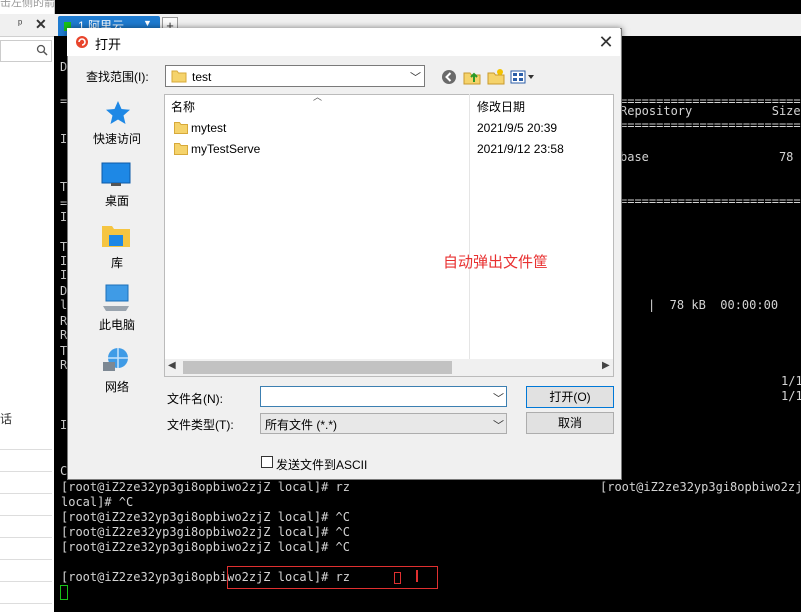 The width and height of the screenshot is (801, 612). What do you see at coordinates (208, 128) in the screenshot?
I see `file-name: mytest` at bounding box center [208, 128].